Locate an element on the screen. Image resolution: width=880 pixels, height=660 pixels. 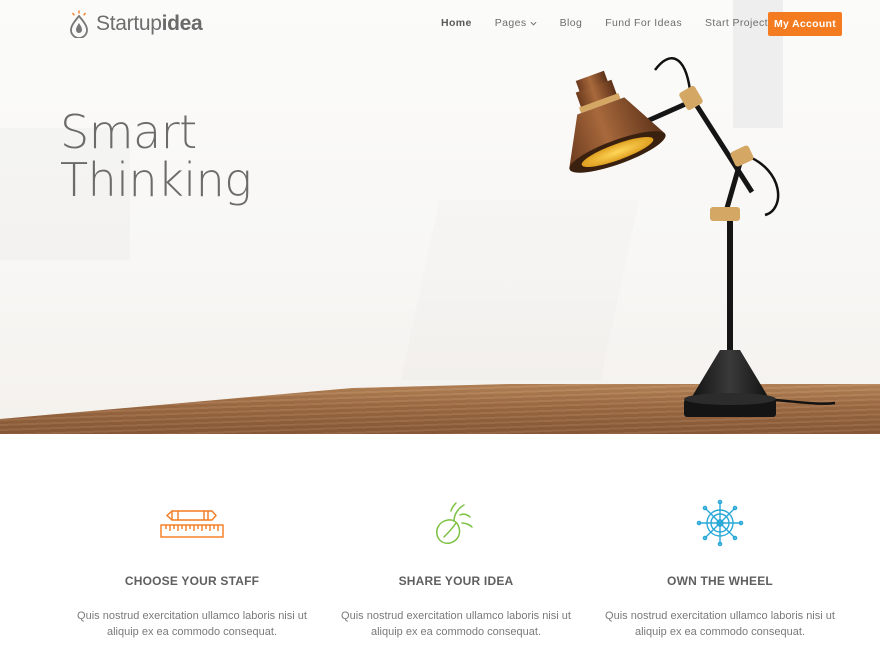
site-logo: Startupidea is located at coordinates (135, 24).